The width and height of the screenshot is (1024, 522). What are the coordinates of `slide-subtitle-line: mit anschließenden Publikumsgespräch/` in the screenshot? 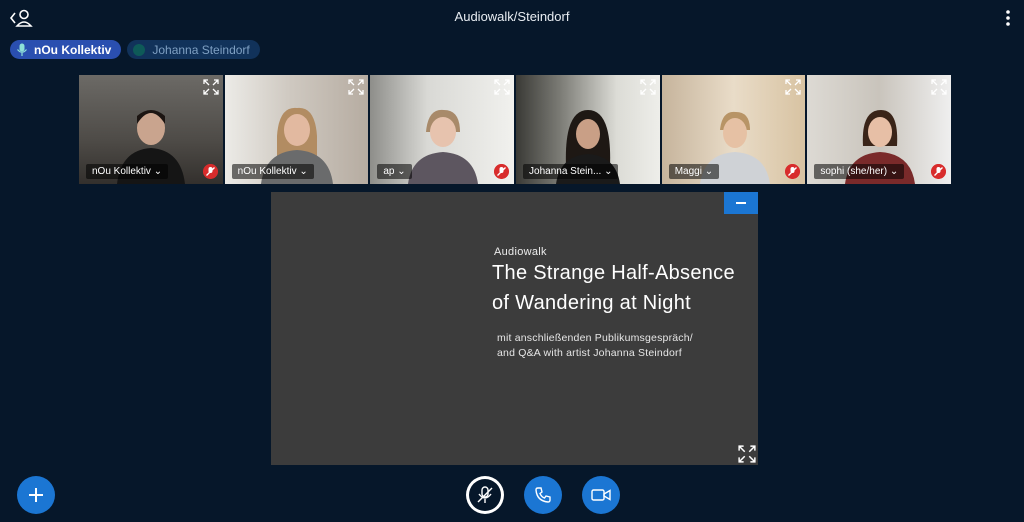 It's located at (595, 338).